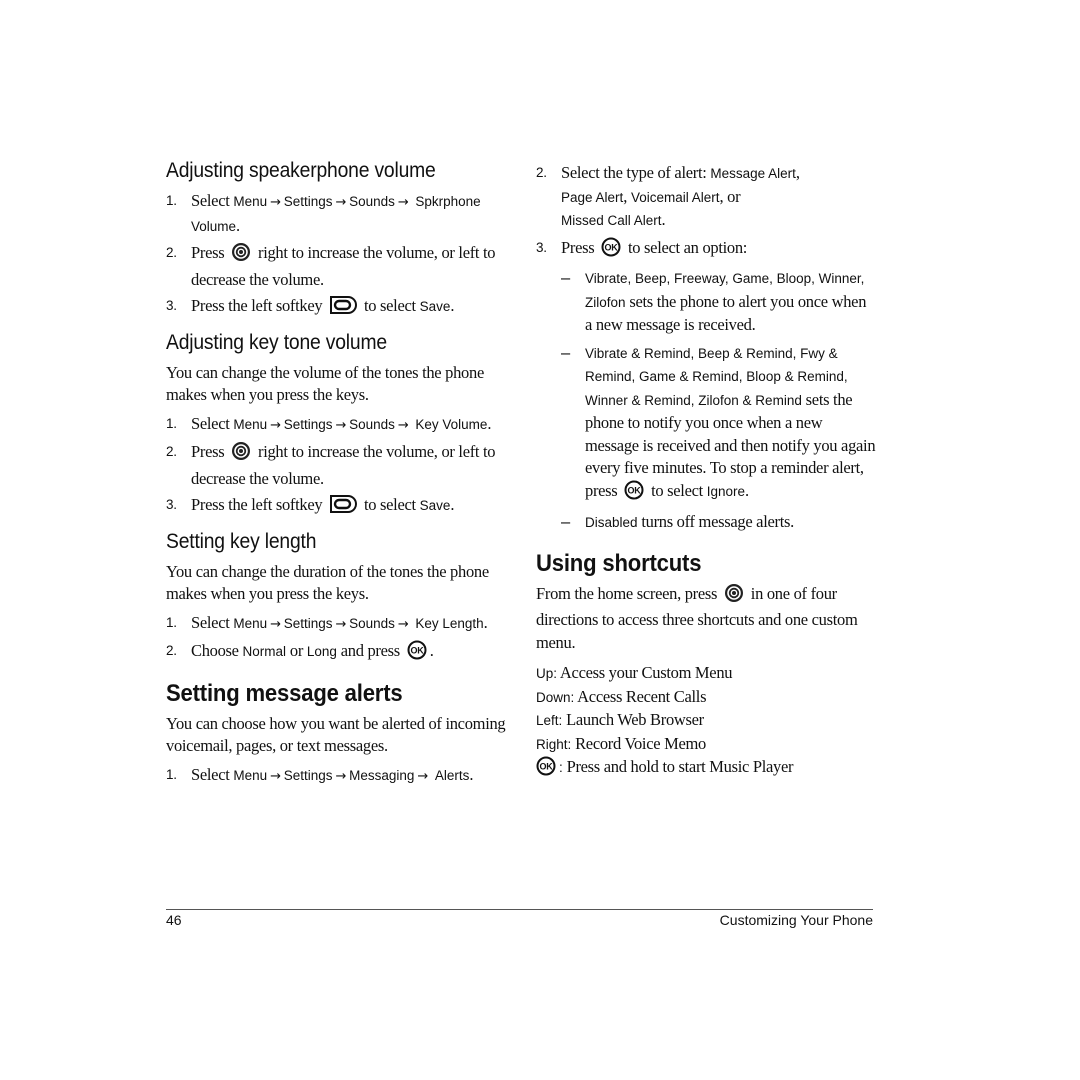  I want to click on dash-glyph: –, so click(565, 352).